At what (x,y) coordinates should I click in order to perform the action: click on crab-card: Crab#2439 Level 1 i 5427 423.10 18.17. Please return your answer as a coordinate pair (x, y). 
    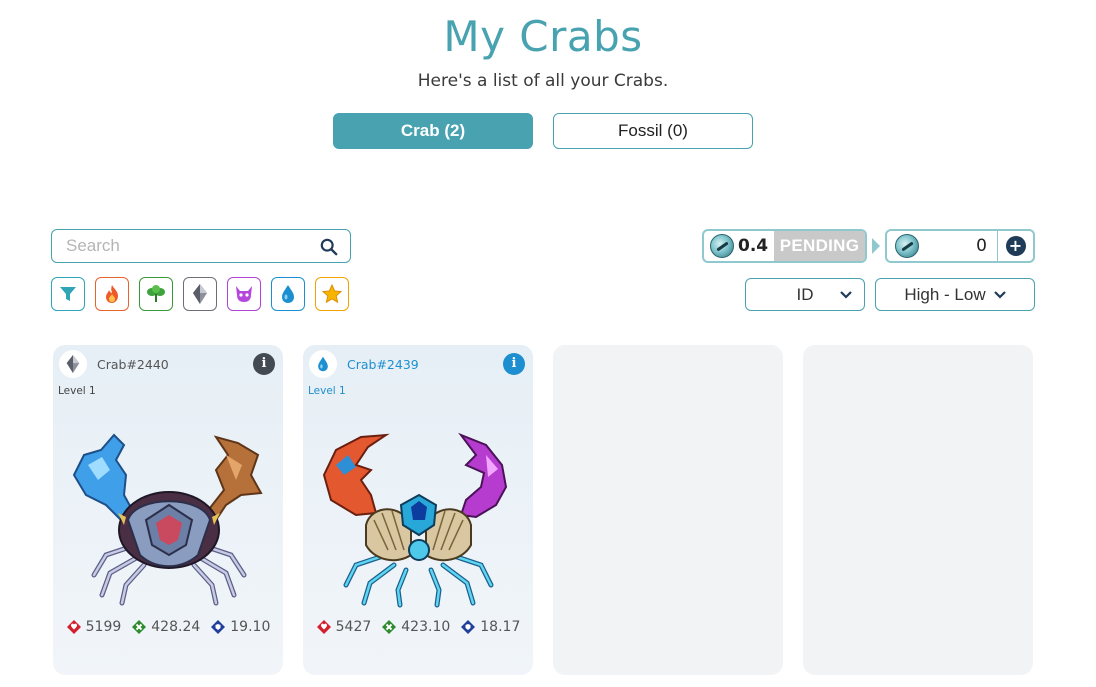
    Looking at the image, I should click on (418, 510).